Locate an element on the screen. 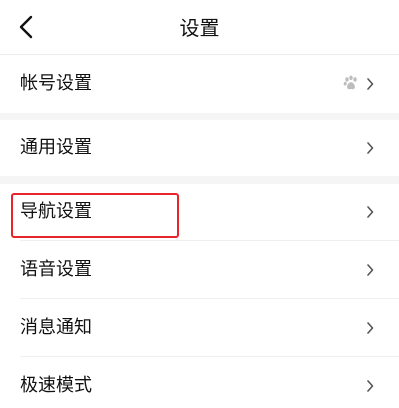 This screenshot has height=408, width=399. page-title: 设置 is located at coordinates (199, 28).